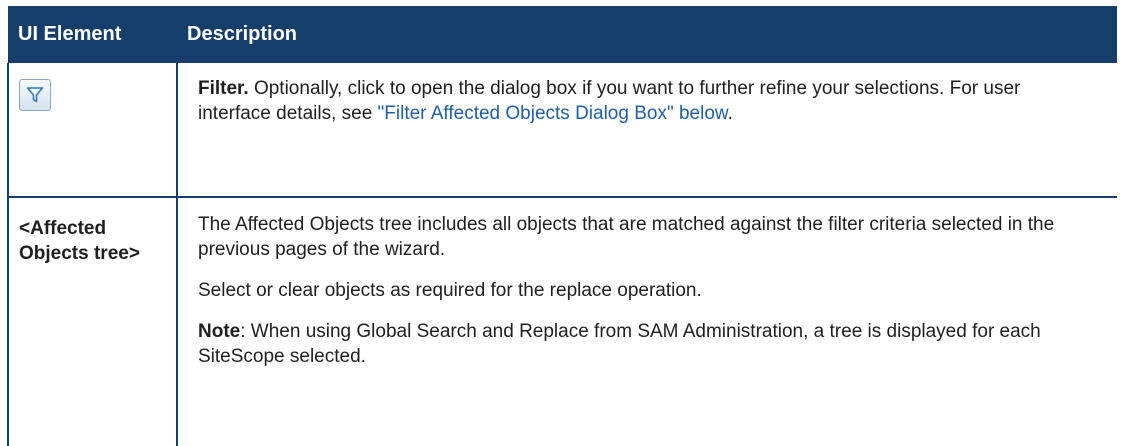 The height and width of the screenshot is (446, 1125). Describe the element at coordinates (219, 331) in the screenshot. I see `note-label: Note` at that location.